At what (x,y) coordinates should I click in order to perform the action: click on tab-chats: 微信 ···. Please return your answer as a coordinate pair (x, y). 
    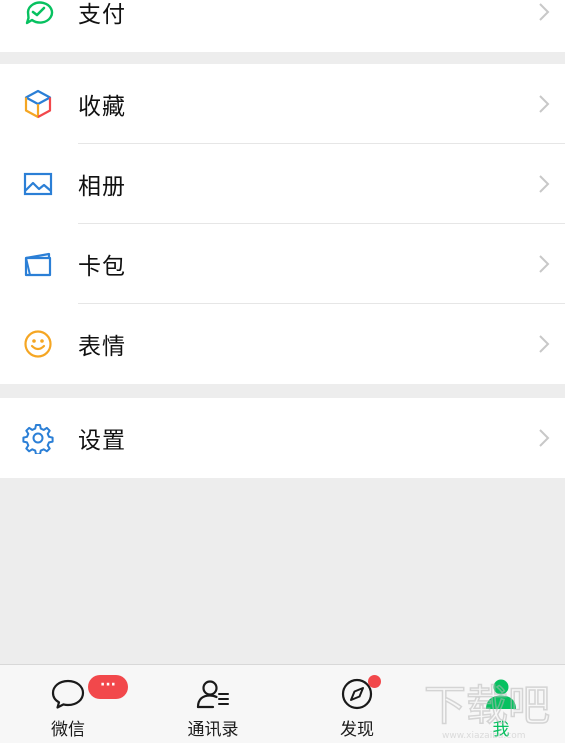
    Looking at the image, I should click on (68, 704).